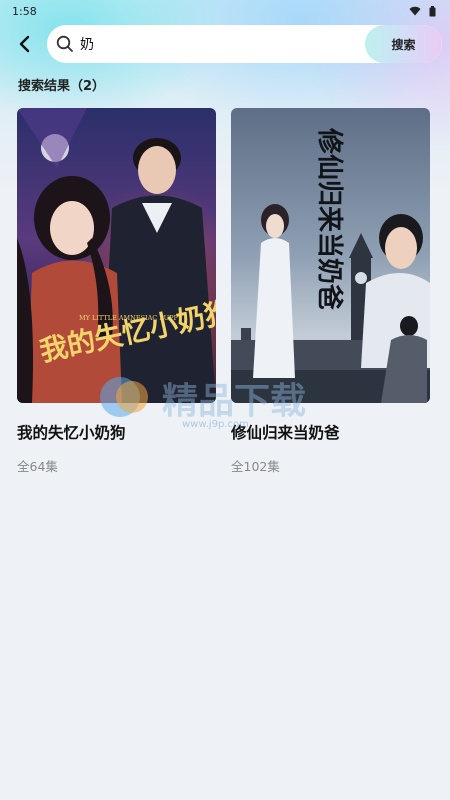 Image resolution: width=450 pixels, height=800 pixels. Describe the element at coordinates (225, 11) in the screenshot. I see `status-bar: 1:58` at that location.